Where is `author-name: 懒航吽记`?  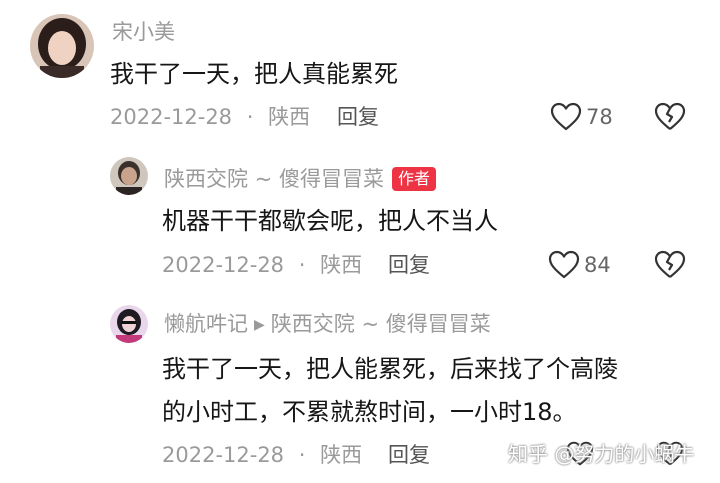 author-name: 懒航吽记 is located at coordinates (206, 324).